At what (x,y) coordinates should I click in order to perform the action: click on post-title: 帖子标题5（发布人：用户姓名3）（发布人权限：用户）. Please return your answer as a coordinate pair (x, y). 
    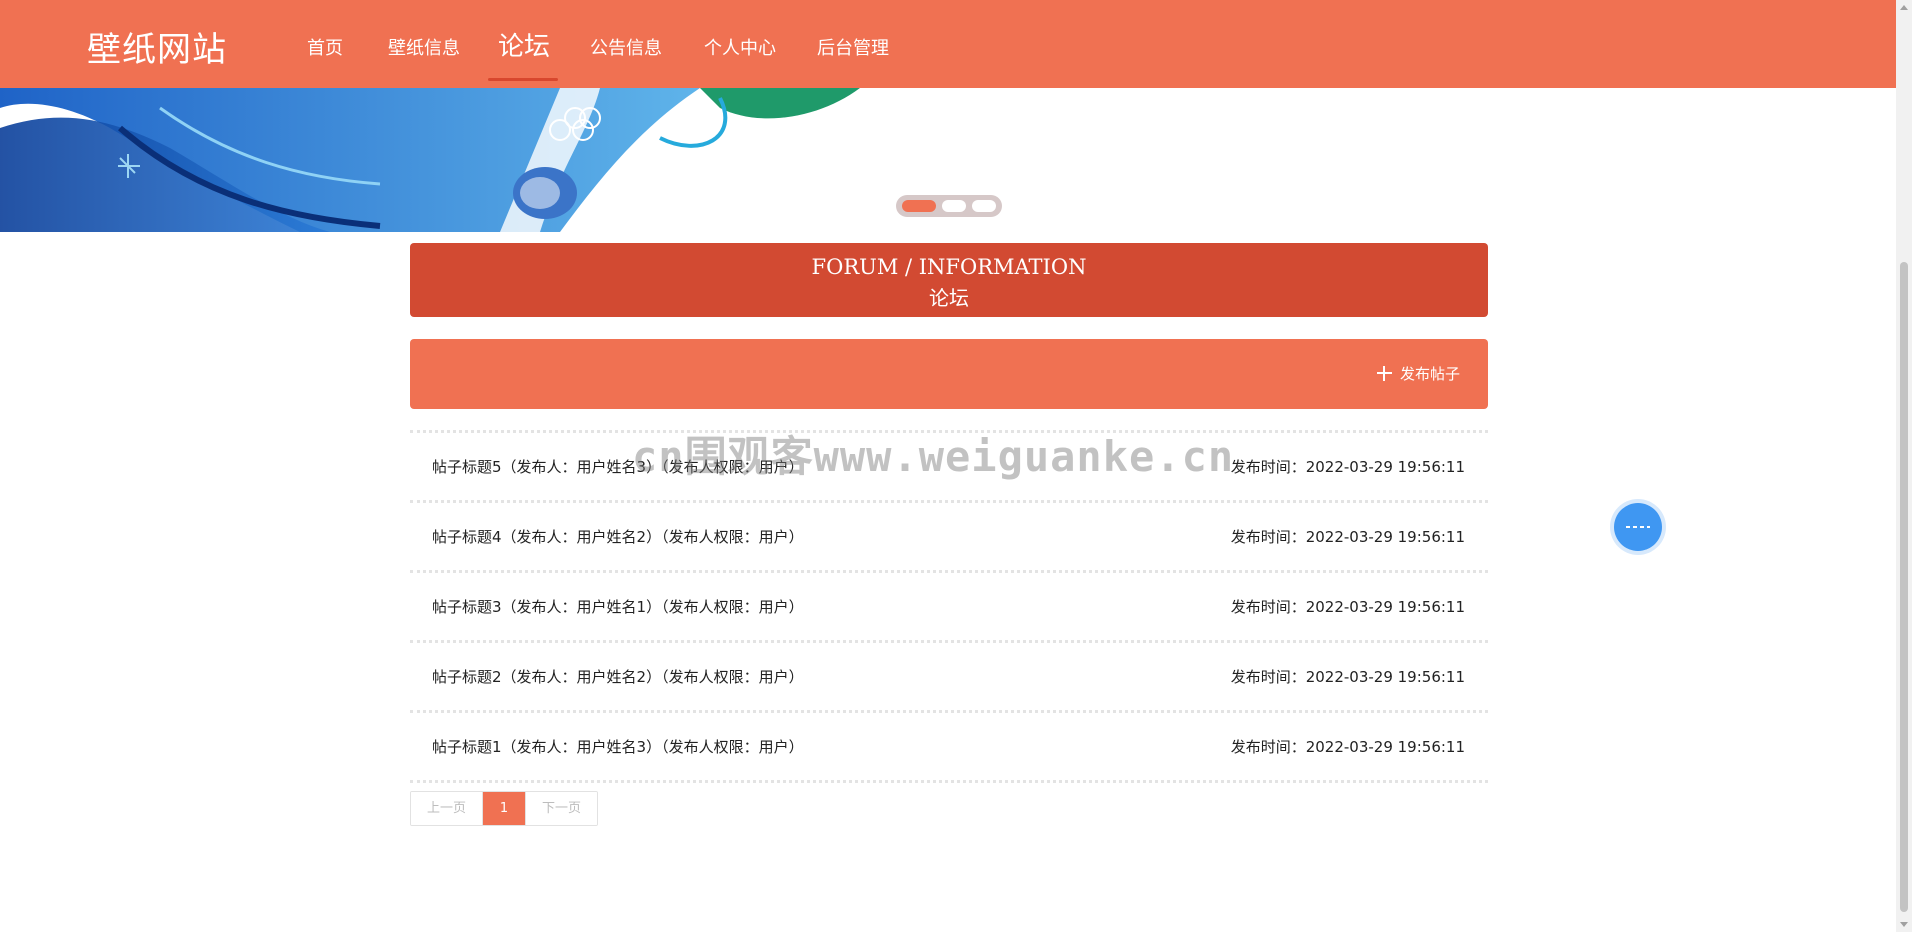
    Looking at the image, I should click on (618, 466).